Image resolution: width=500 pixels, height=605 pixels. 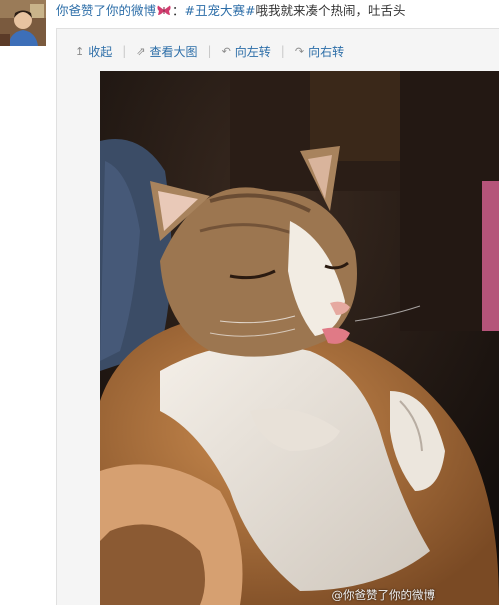 What do you see at coordinates (226, 51) in the screenshot?
I see `rotate-left-icon: ↶` at bounding box center [226, 51].